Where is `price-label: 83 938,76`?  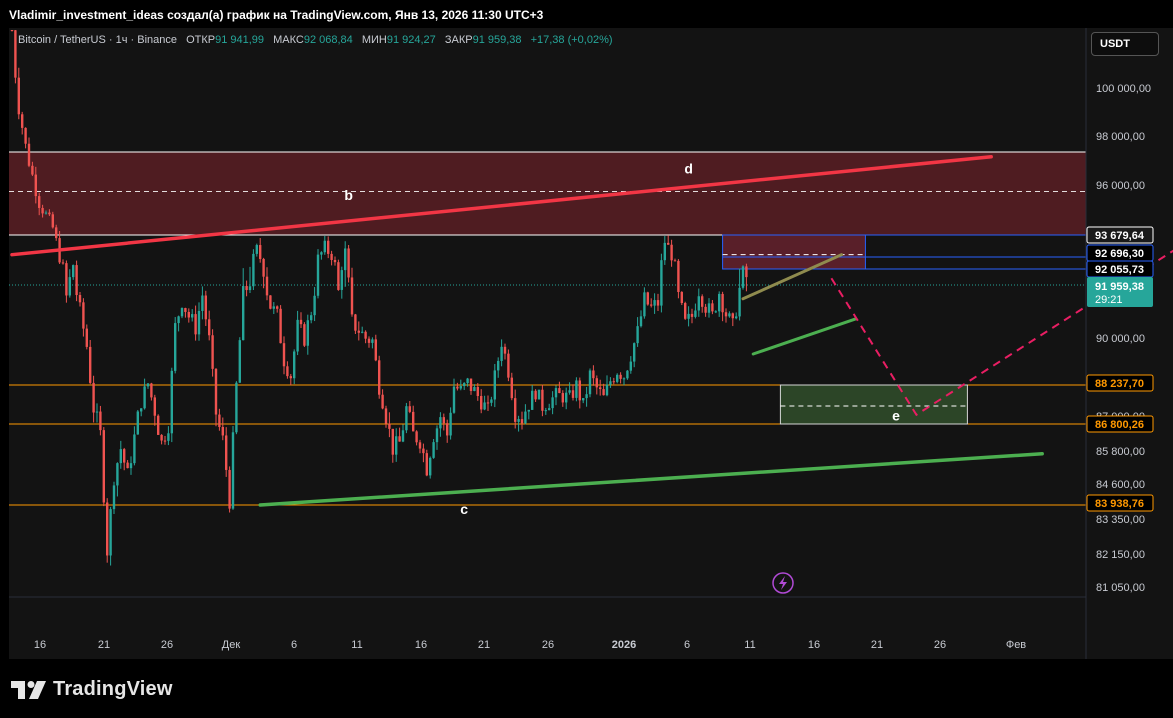
price-label: 83 938,76 is located at coordinates (1120, 503).